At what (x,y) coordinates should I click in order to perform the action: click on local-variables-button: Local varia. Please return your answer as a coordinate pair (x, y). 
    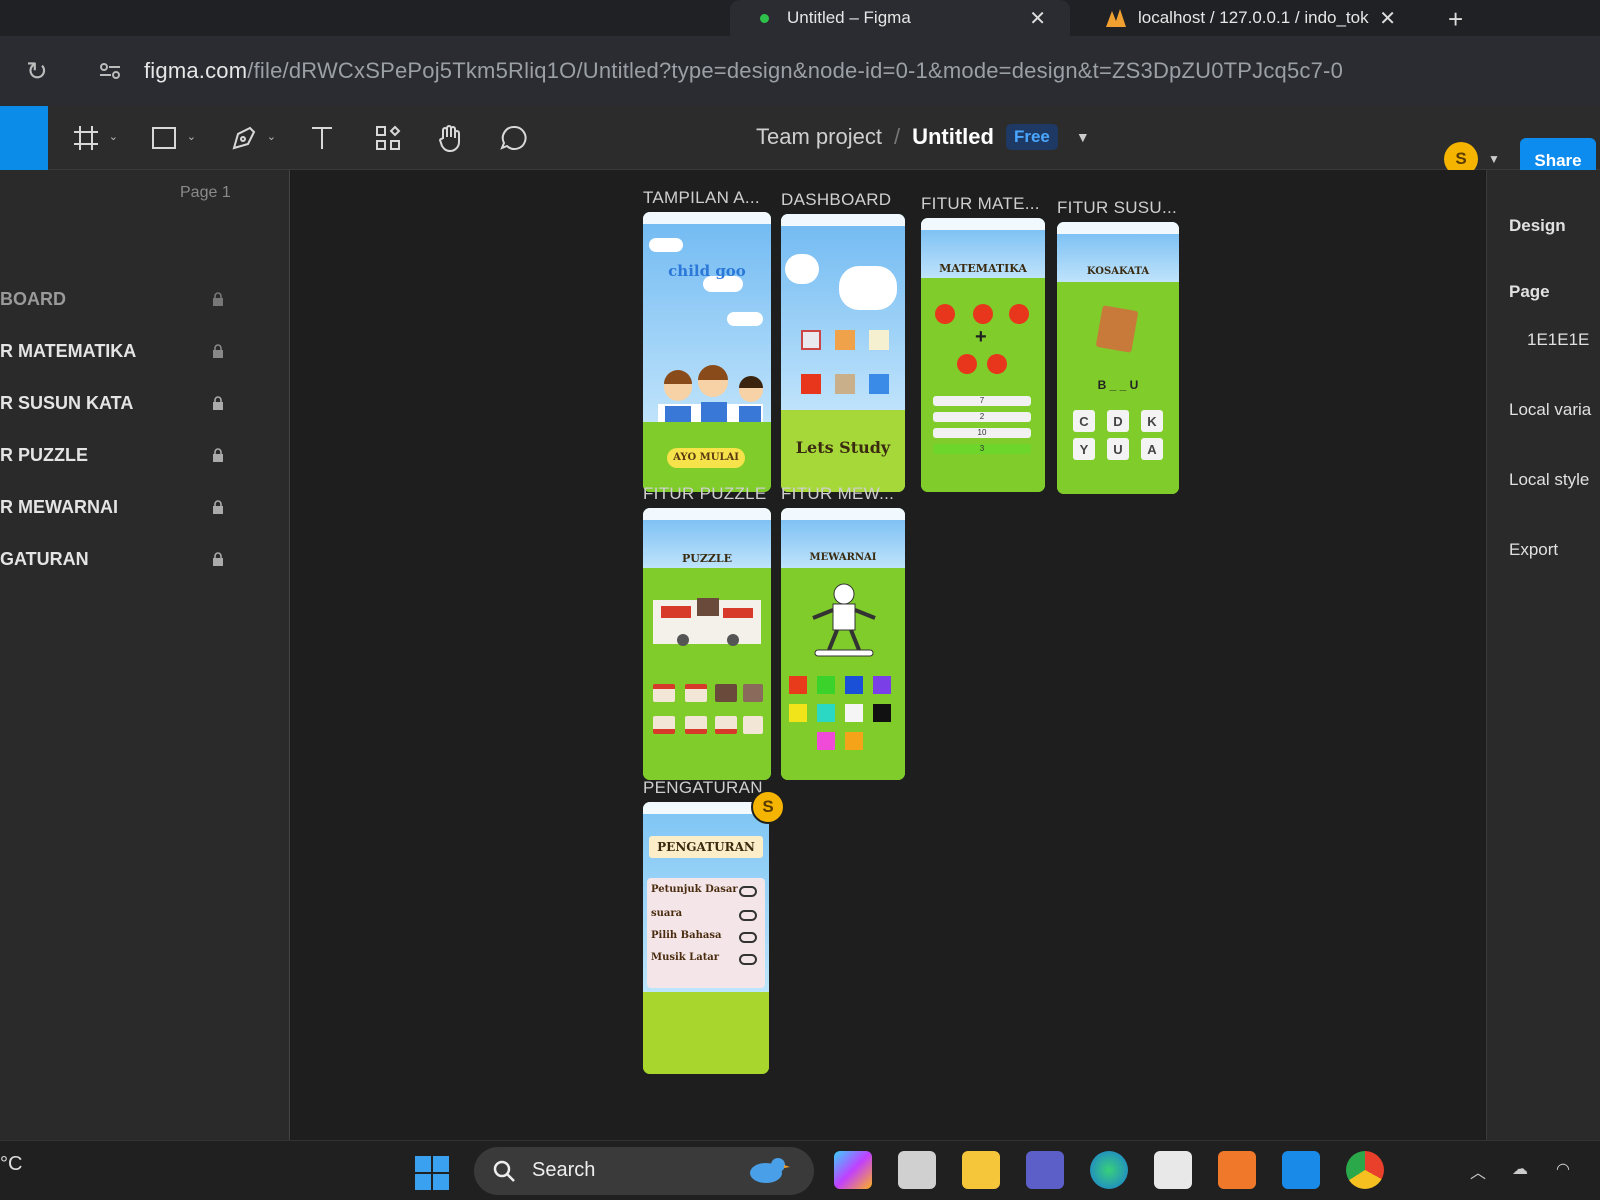
    Looking at the image, I should click on (1550, 410).